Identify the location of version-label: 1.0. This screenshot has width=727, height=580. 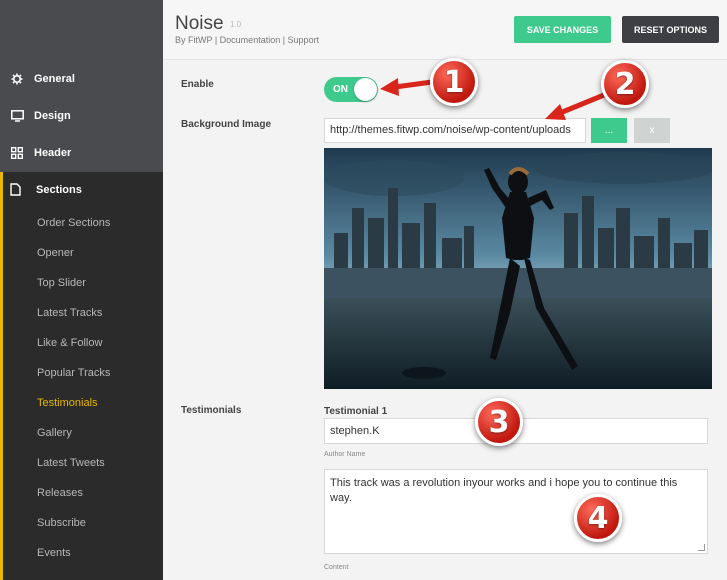
(236, 24).